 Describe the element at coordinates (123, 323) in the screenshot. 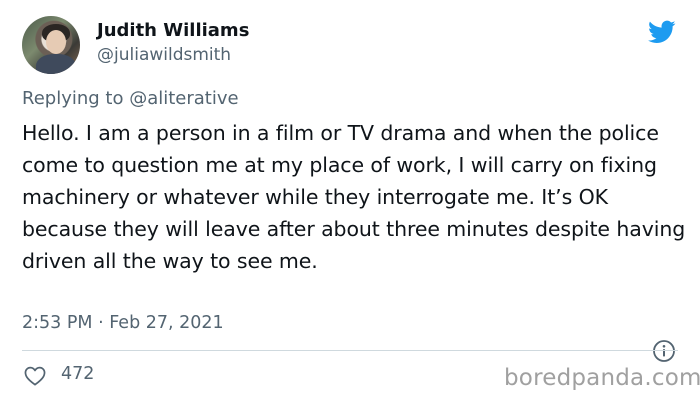

I see `tweet-timestamp: 2:53 PM · Feb 27, 2021` at that location.